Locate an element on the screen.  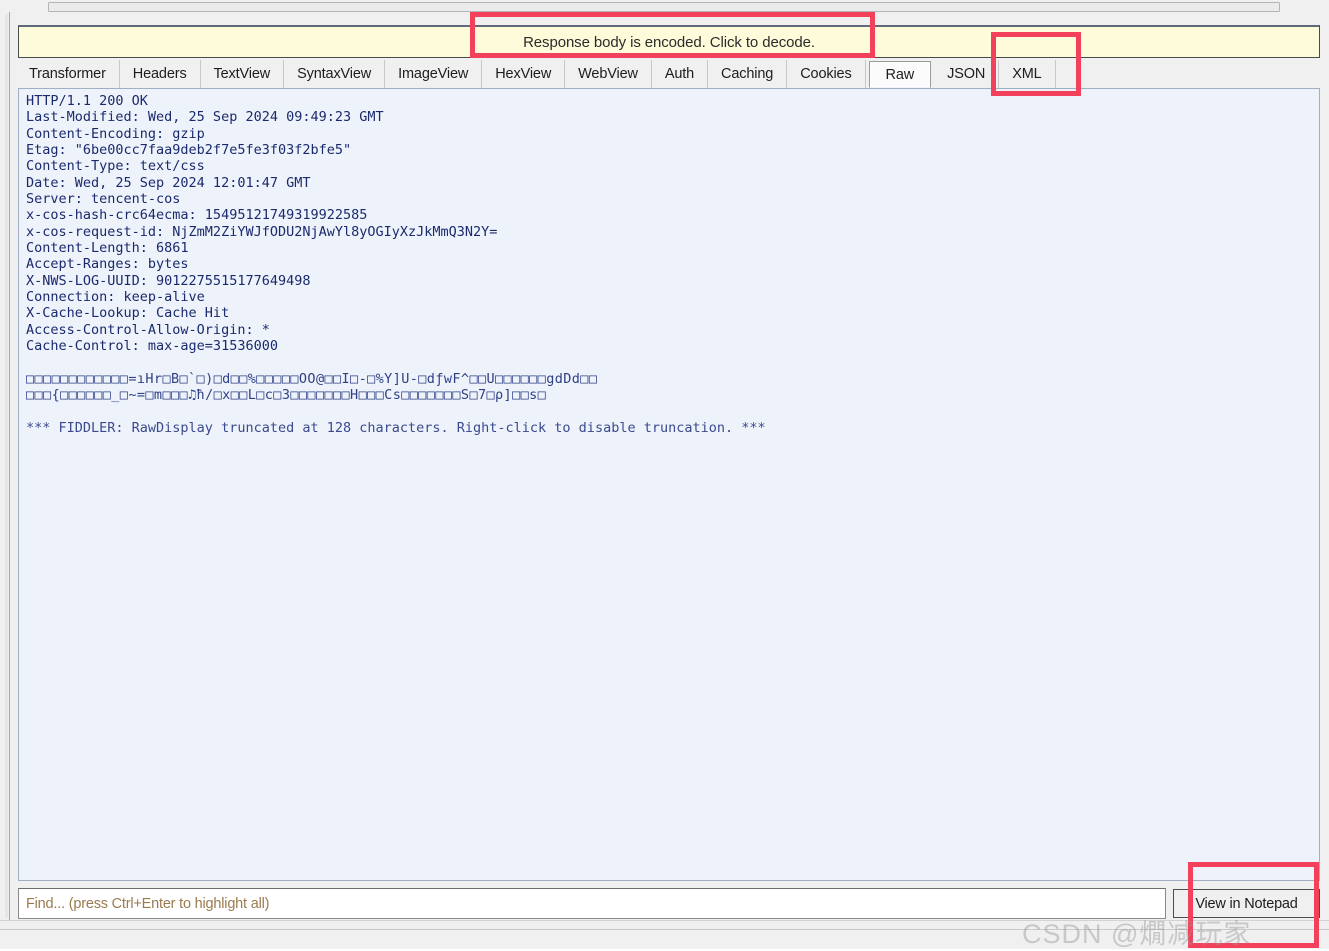
tab-transformer: Transformer is located at coordinates (69, 74).